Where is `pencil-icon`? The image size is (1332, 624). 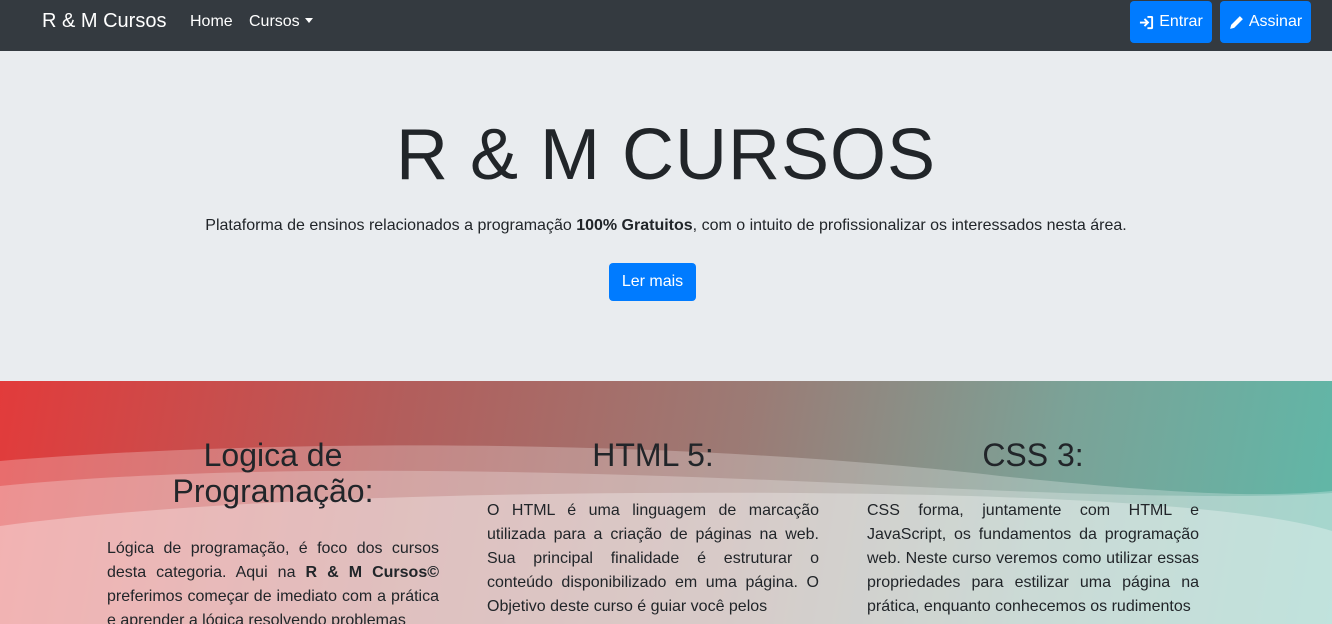 pencil-icon is located at coordinates (1236, 22).